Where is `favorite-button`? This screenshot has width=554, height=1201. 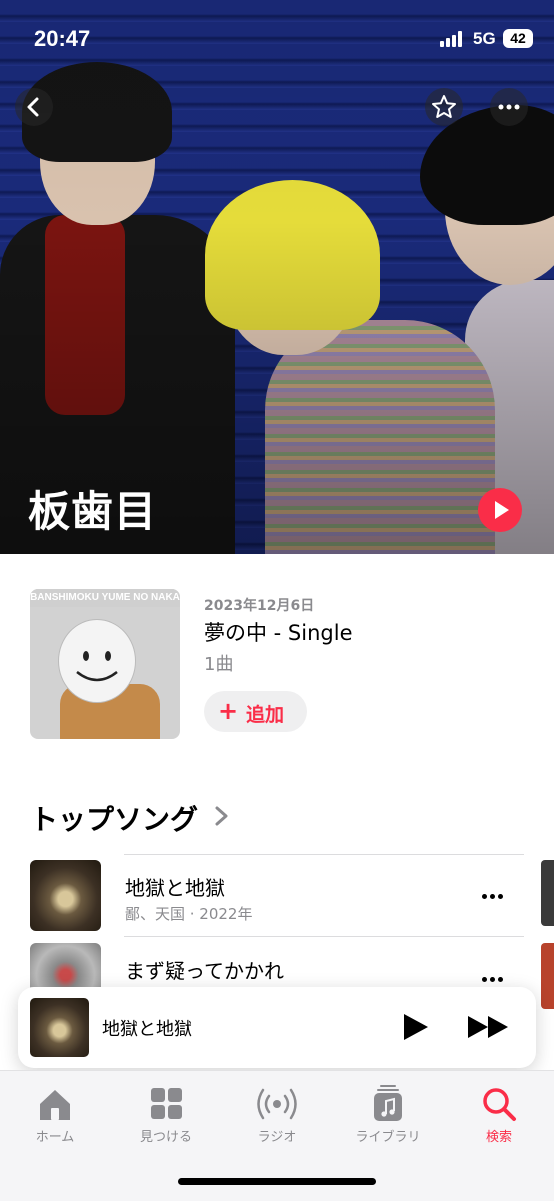
favorite-button is located at coordinates (444, 107).